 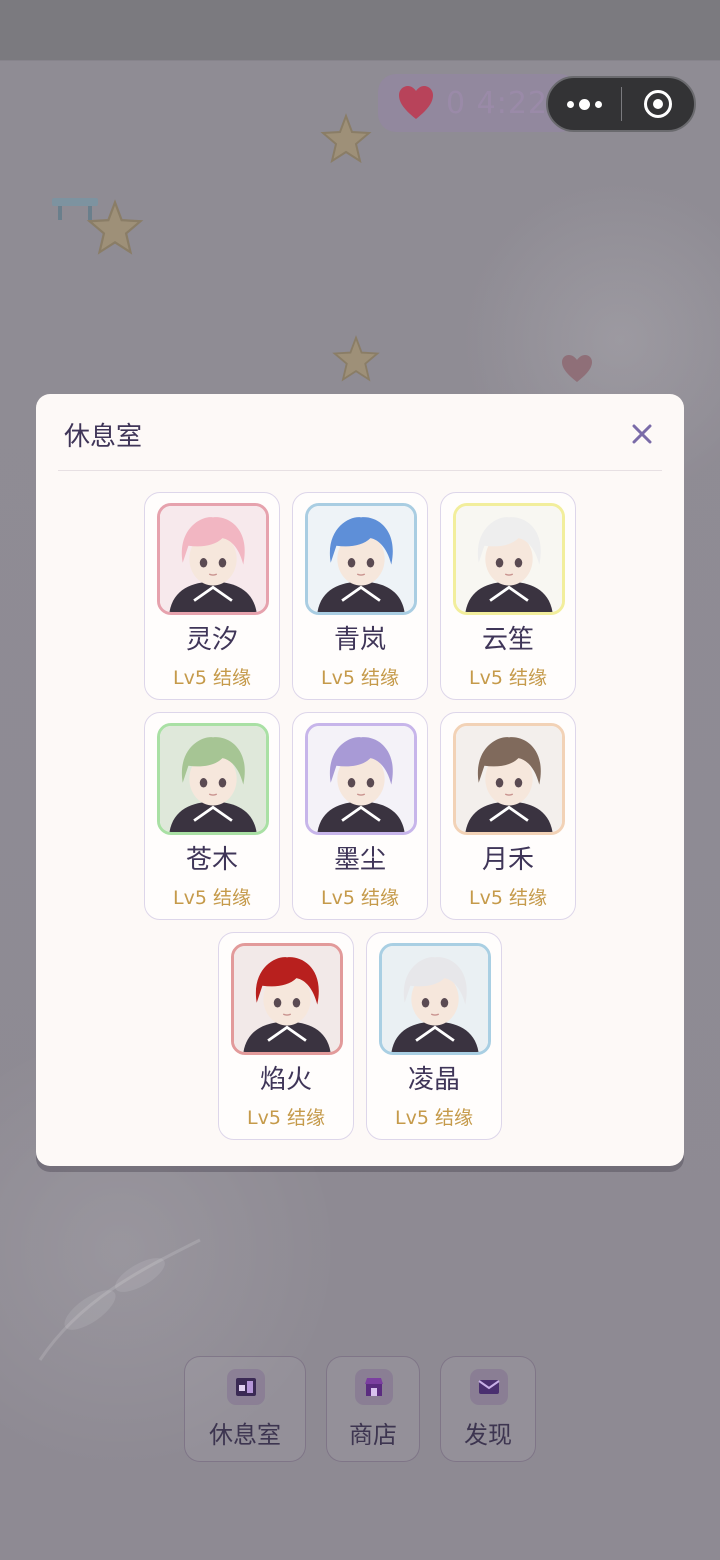 I want to click on character-card: 墨尘 Lv5 结缘, so click(x=360, y=816).